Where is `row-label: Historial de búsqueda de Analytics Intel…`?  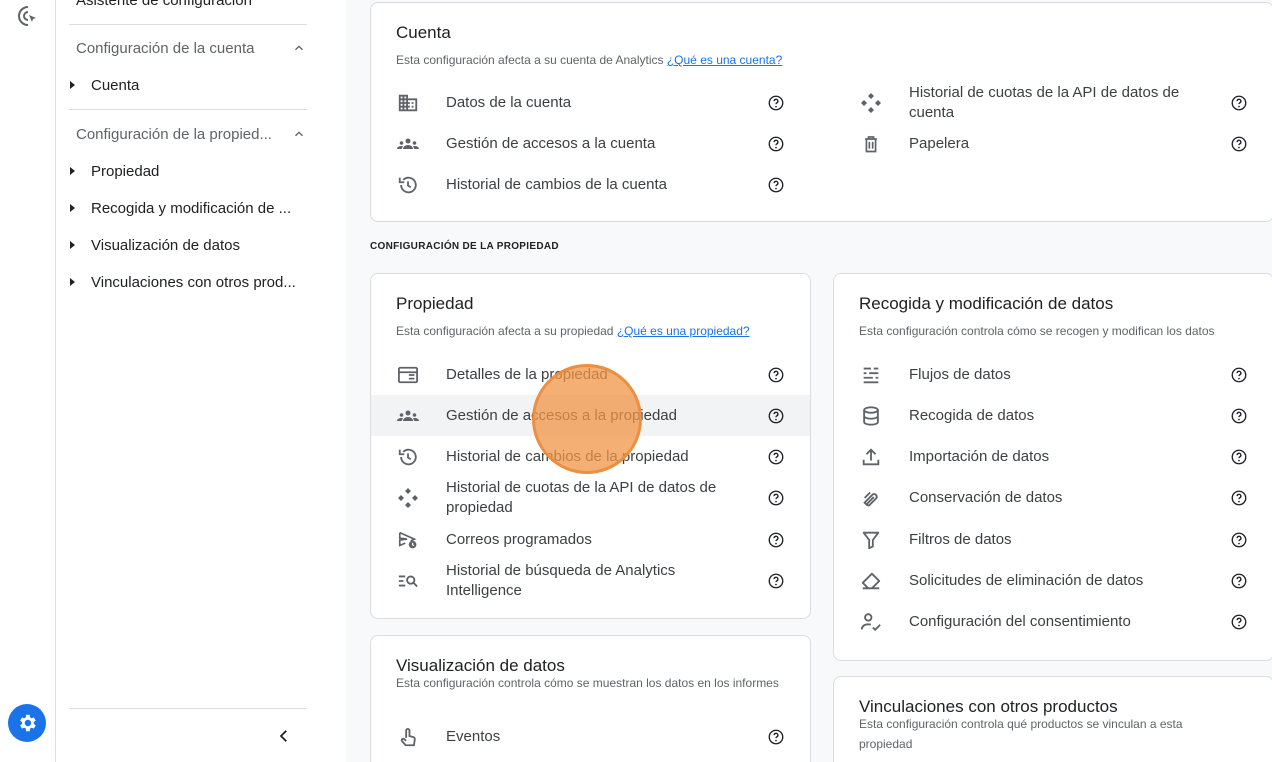 row-label: Historial de búsqueda de Analytics Intel… is located at coordinates (561, 580).